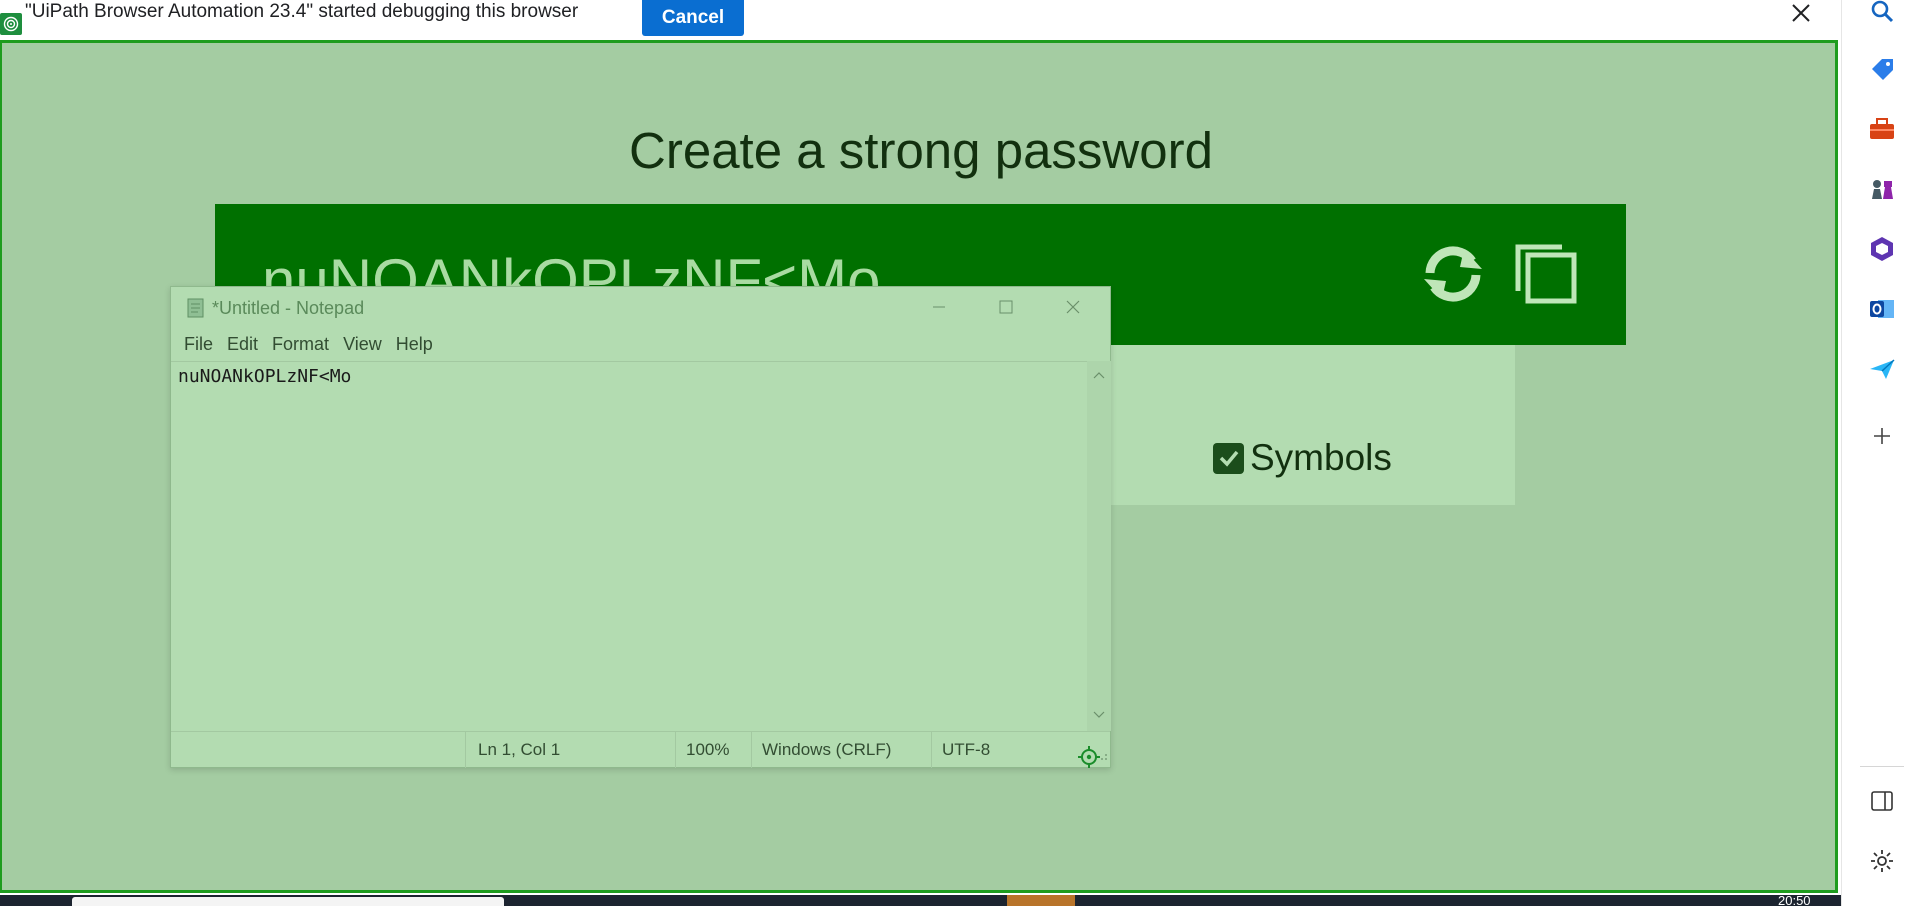  I want to click on taskbar-search, so click(288, 901).